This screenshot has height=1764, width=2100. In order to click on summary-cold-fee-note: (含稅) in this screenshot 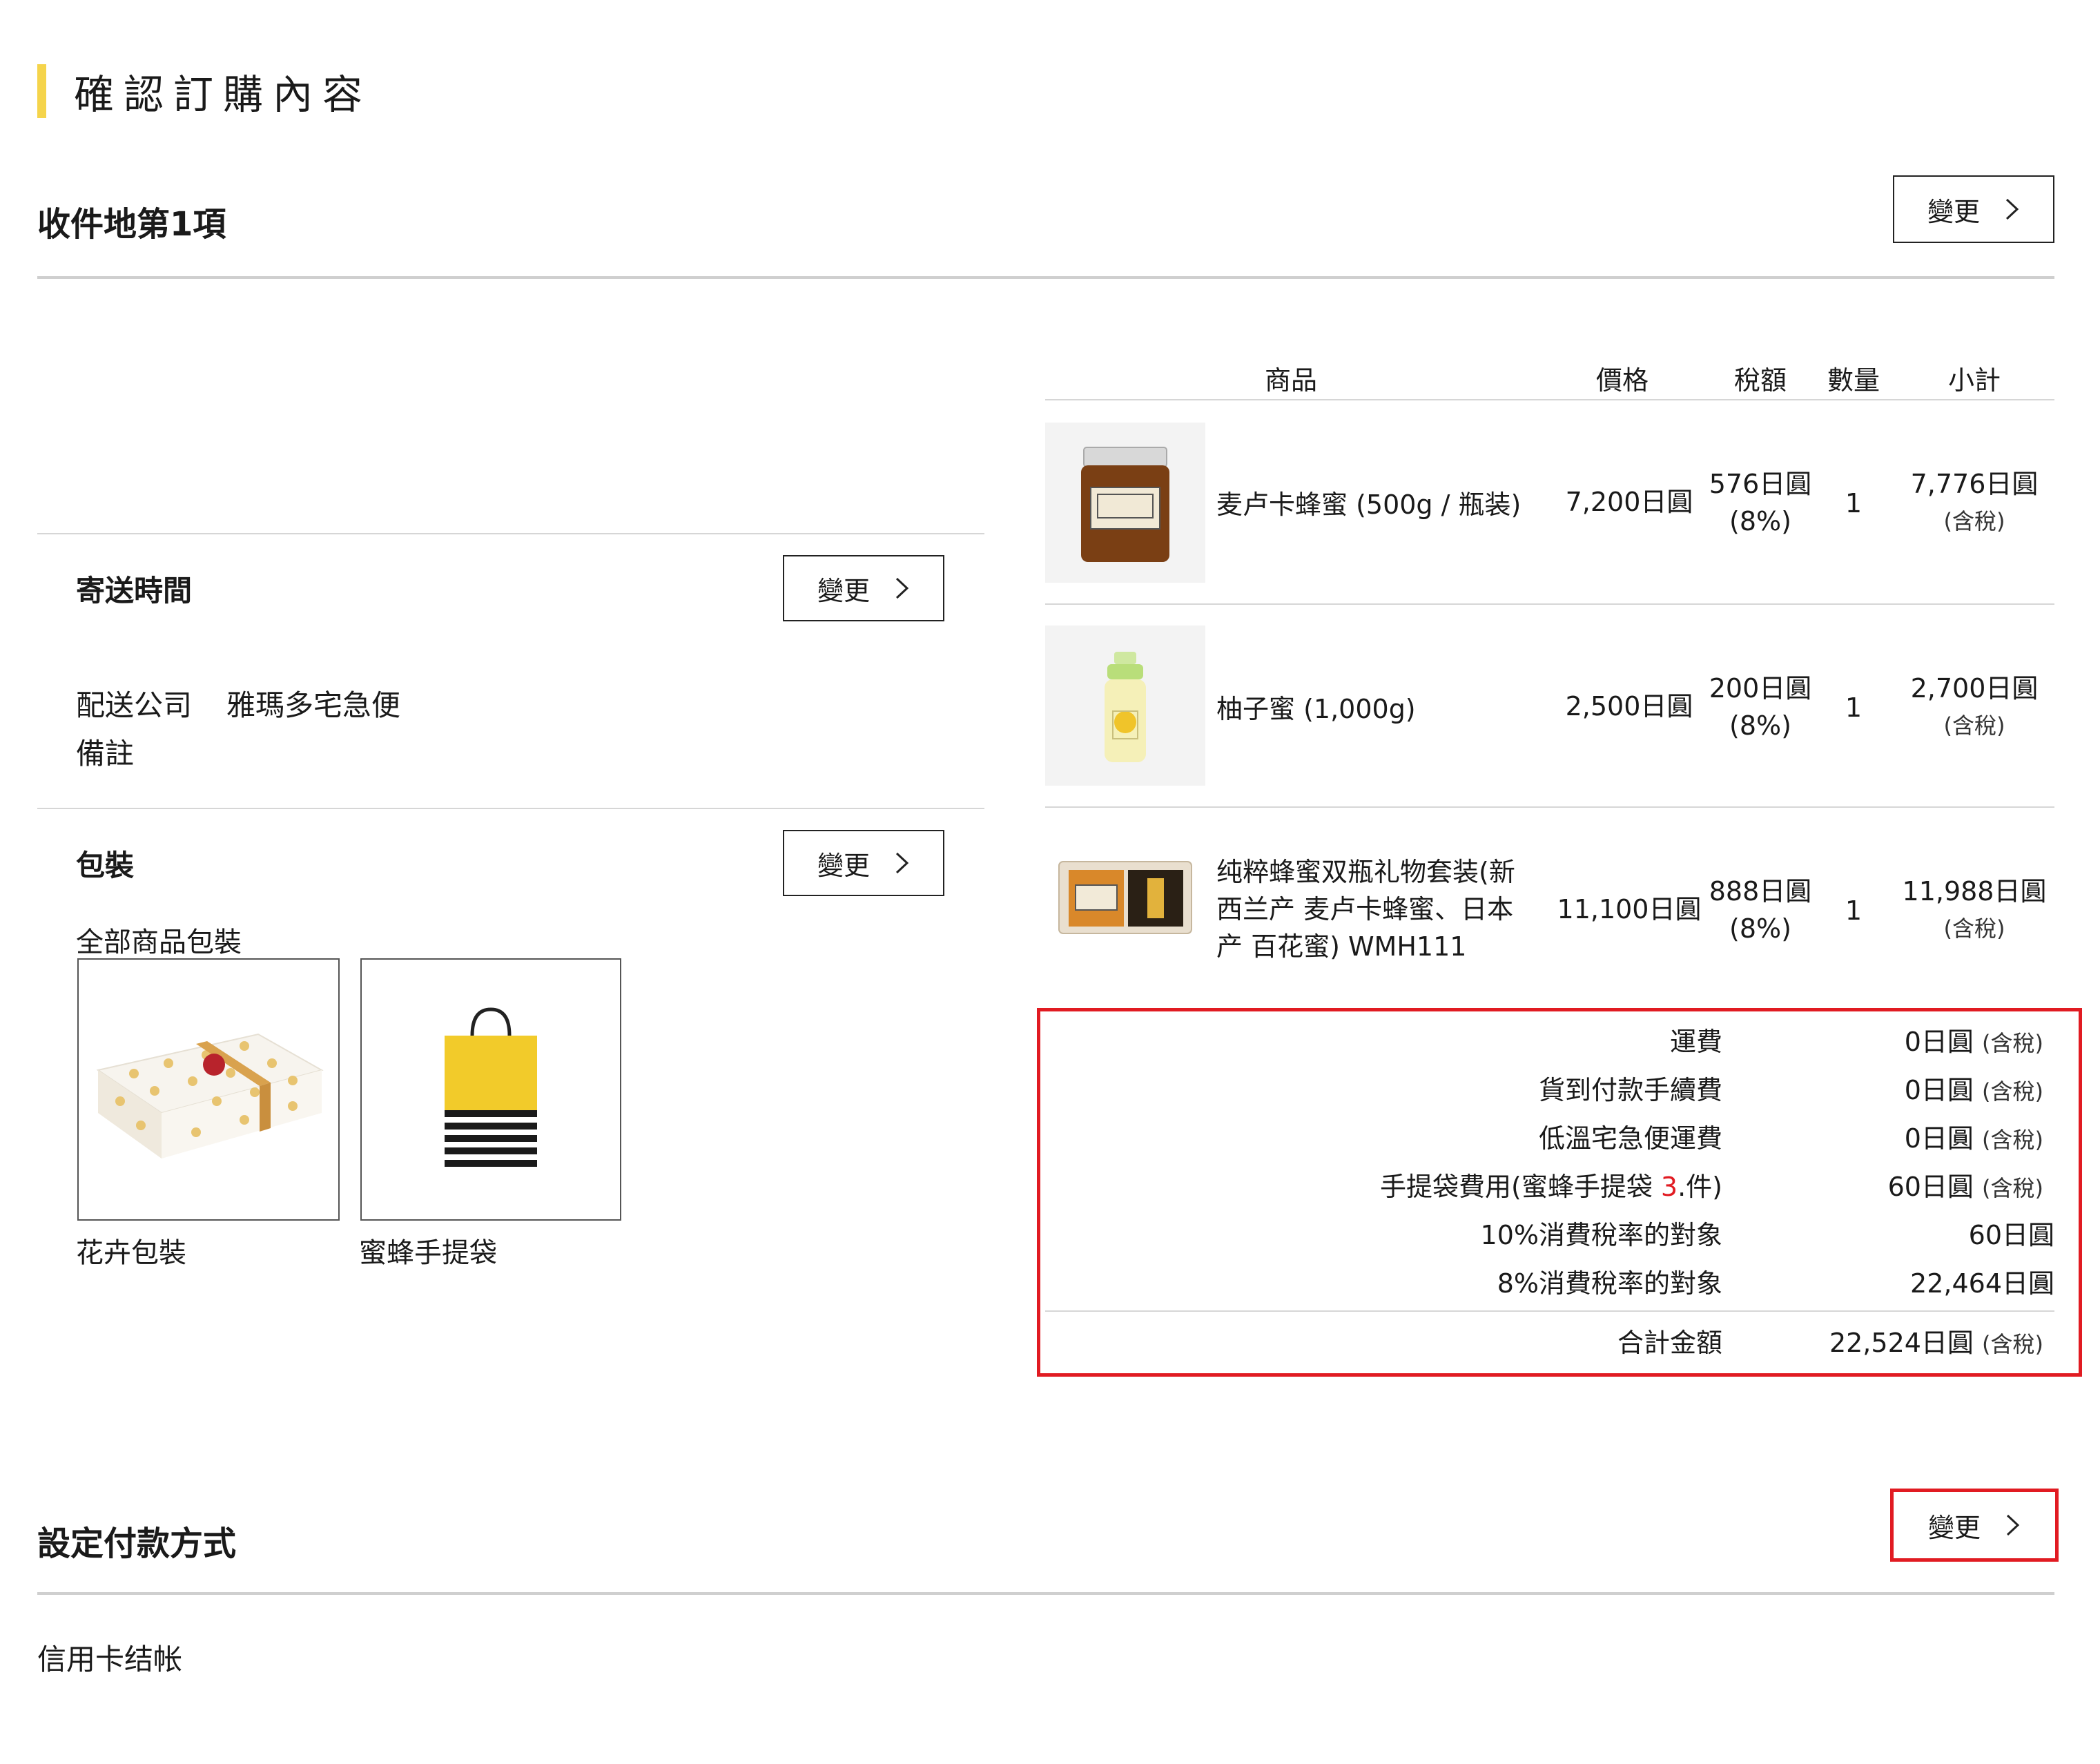, I will do `click(2012, 1140)`.